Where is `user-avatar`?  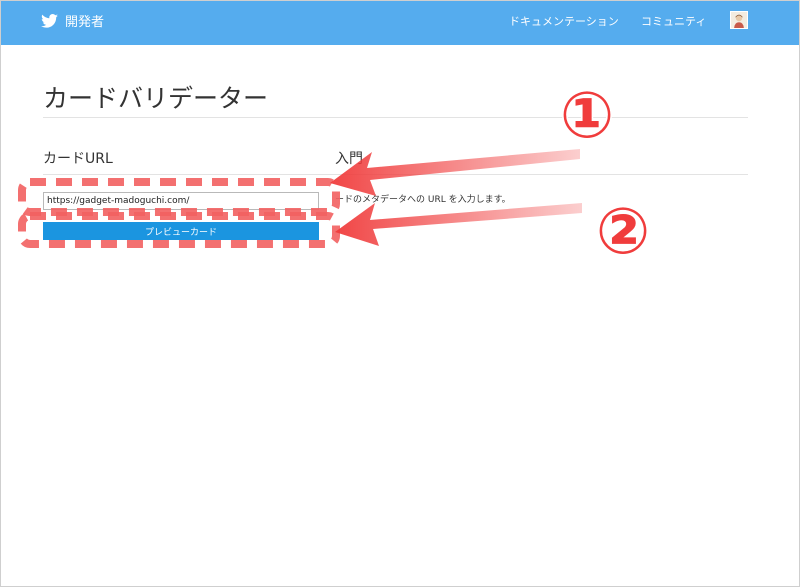 user-avatar is located at coordinates (739, 20).